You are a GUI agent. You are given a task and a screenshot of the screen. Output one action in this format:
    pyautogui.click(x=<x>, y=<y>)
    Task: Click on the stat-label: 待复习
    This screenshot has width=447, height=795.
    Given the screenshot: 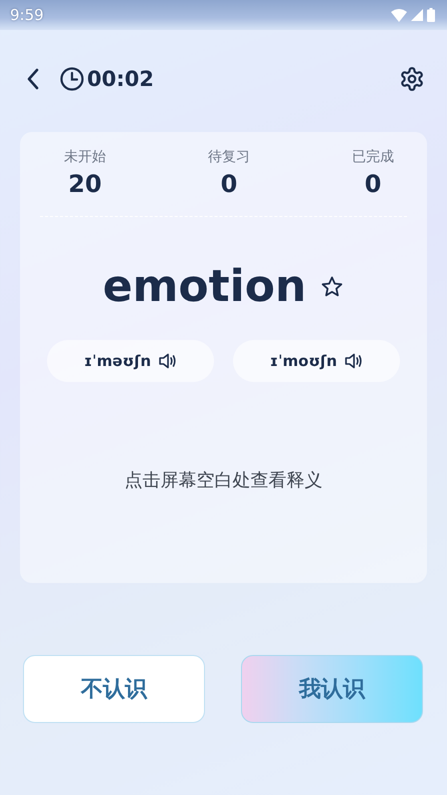 What is the action you would take?
    pyautogui.click(x=229, y=157)
    